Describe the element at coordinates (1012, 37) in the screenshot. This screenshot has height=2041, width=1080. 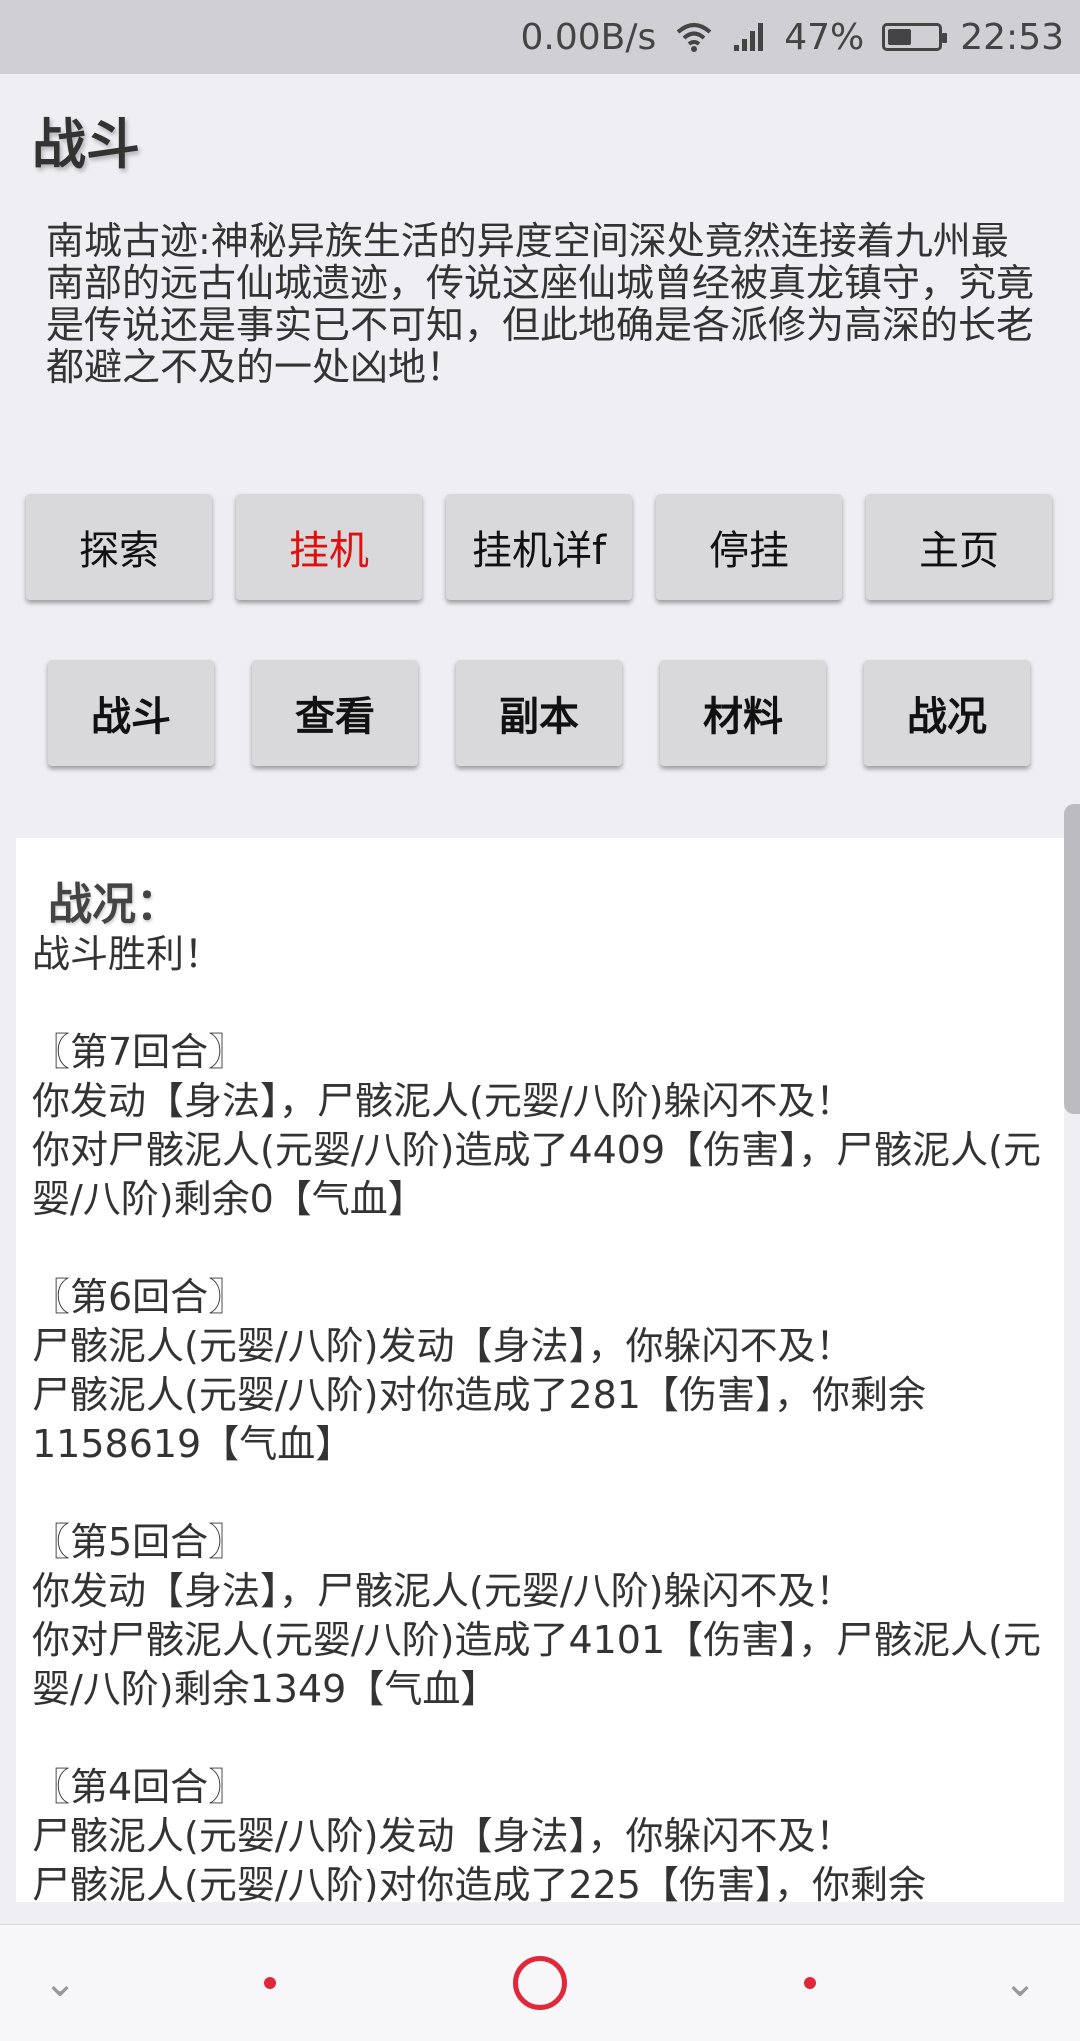
I see `clock: 22:53` at that location.